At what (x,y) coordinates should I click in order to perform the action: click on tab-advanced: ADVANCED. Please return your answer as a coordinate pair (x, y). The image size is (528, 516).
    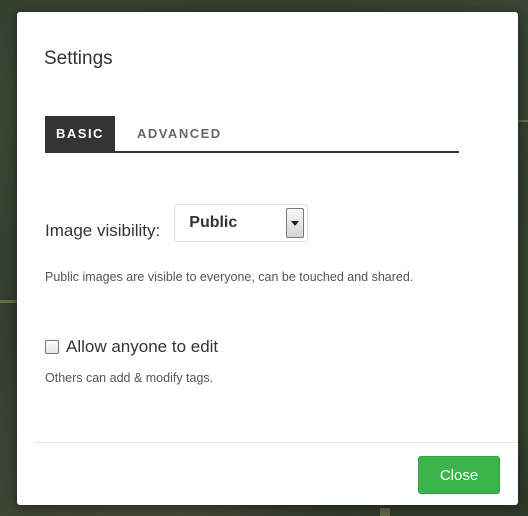
    Looking at the image, I should click on (175, 133).